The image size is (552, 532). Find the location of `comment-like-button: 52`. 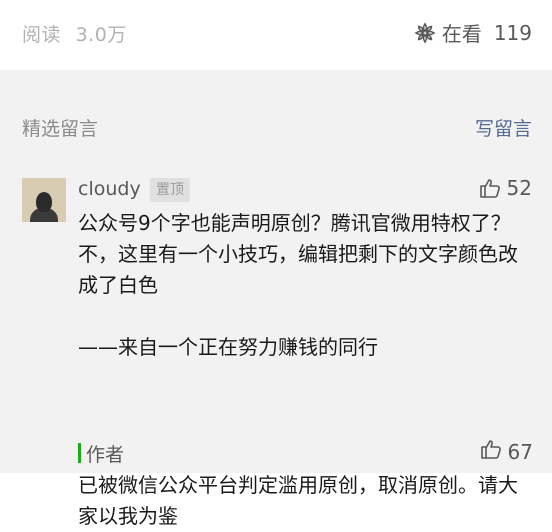

comment-like-button: 52 is located at coordinates (505, 188).